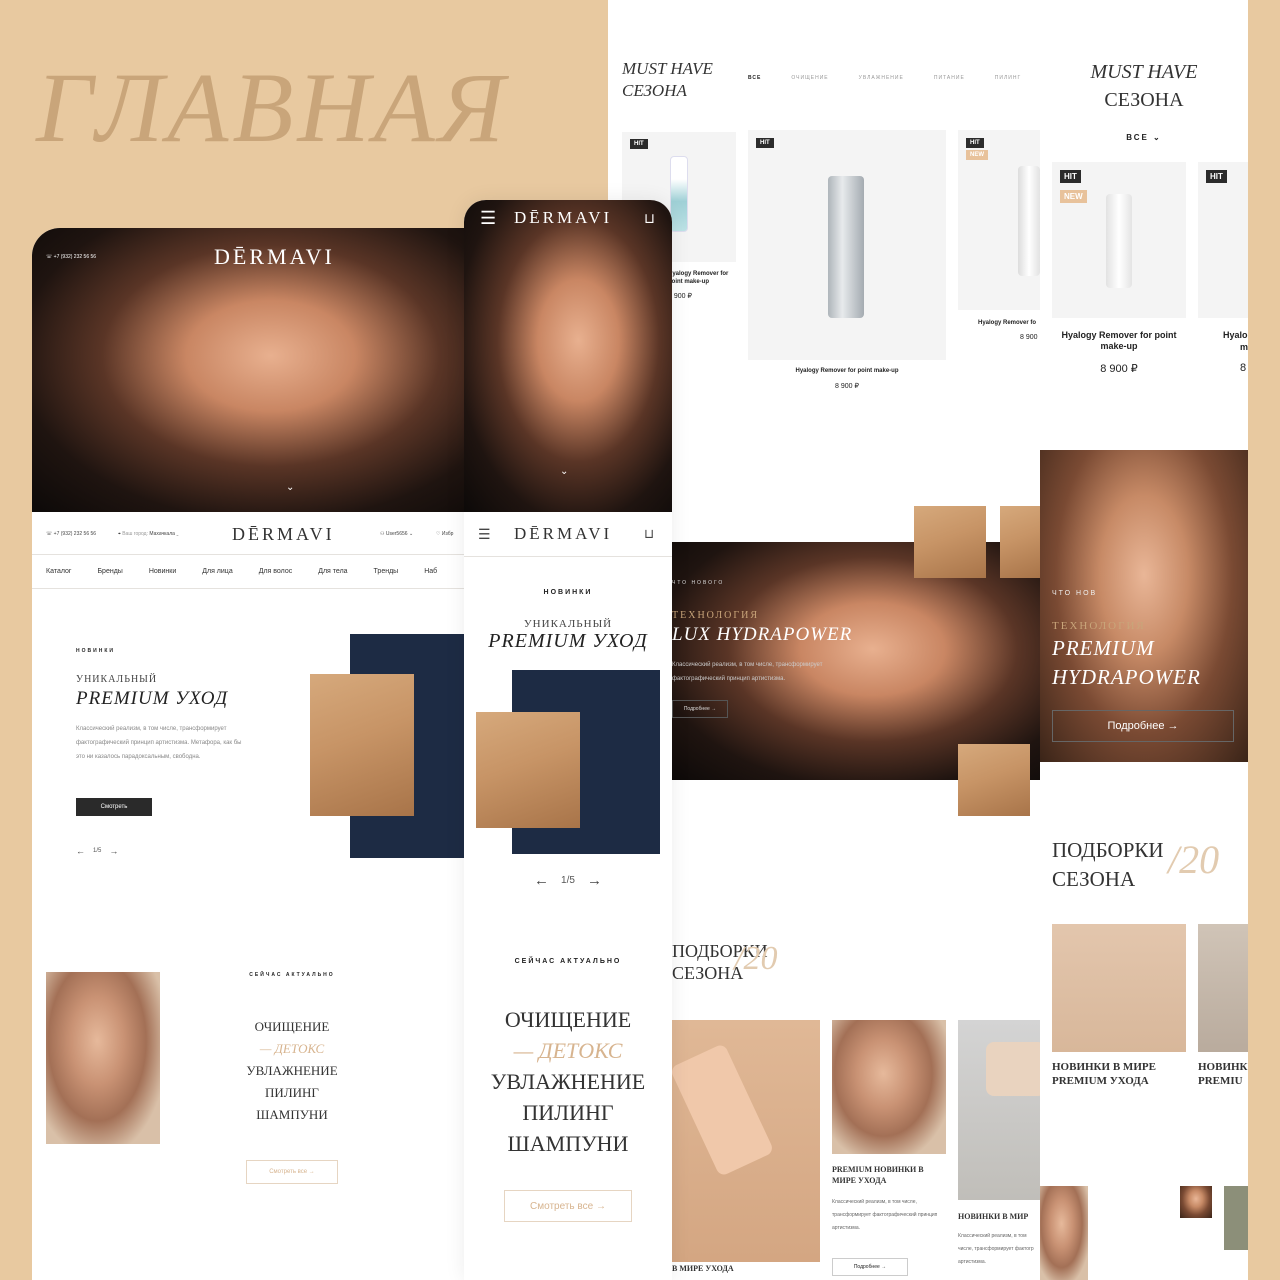 The image size is (1280, 1280). What do you see at coordinates (949, 78) in the screenshot?
I see `tab-nutrition: ПИТАНИЕ` at bounding box center [949, 78].